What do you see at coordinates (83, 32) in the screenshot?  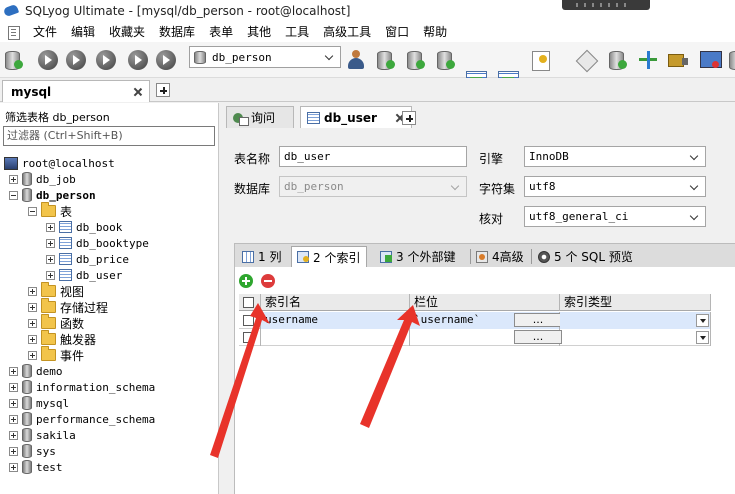 I see `menu-edit: 编辑` at bounding box center [83, 32].